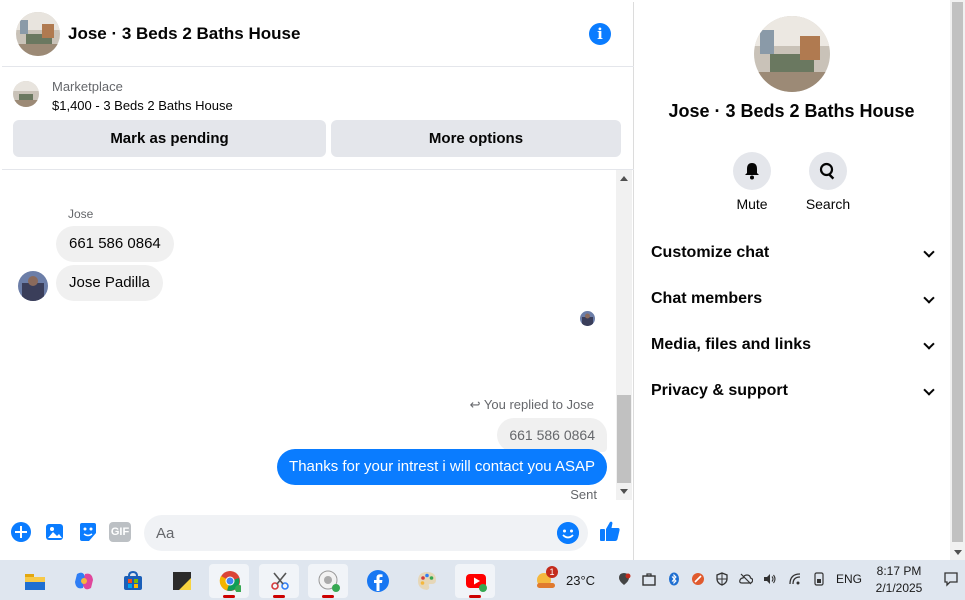 The width and height of the screenshot is (965, 600). Describe the element at coordinates (957, 272) in the screenshot. I see `page-scroll-thumb` at that location.